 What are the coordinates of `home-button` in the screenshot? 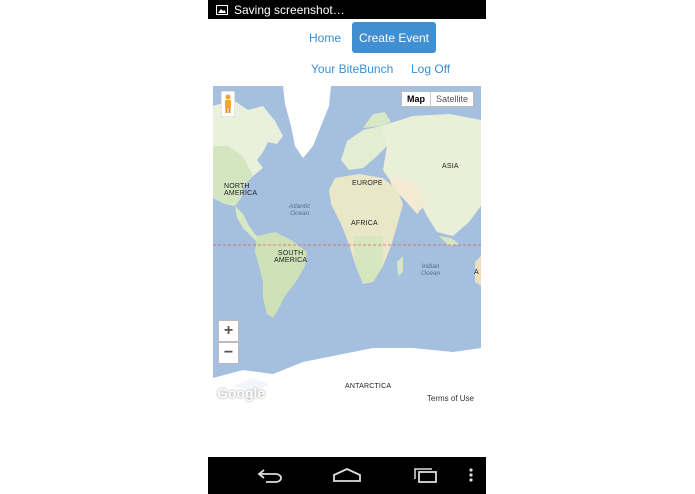 It's located at (347, 475).